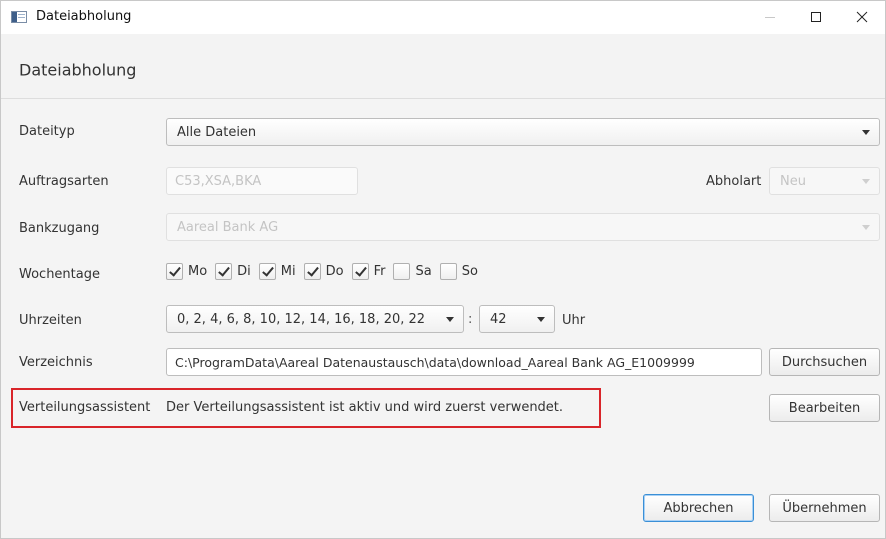 The image size is (886, 539). Describe the element at coordinates (85, 407) in the screenshot. I see `verteilung-label: Verteilungsassistent` at that location.